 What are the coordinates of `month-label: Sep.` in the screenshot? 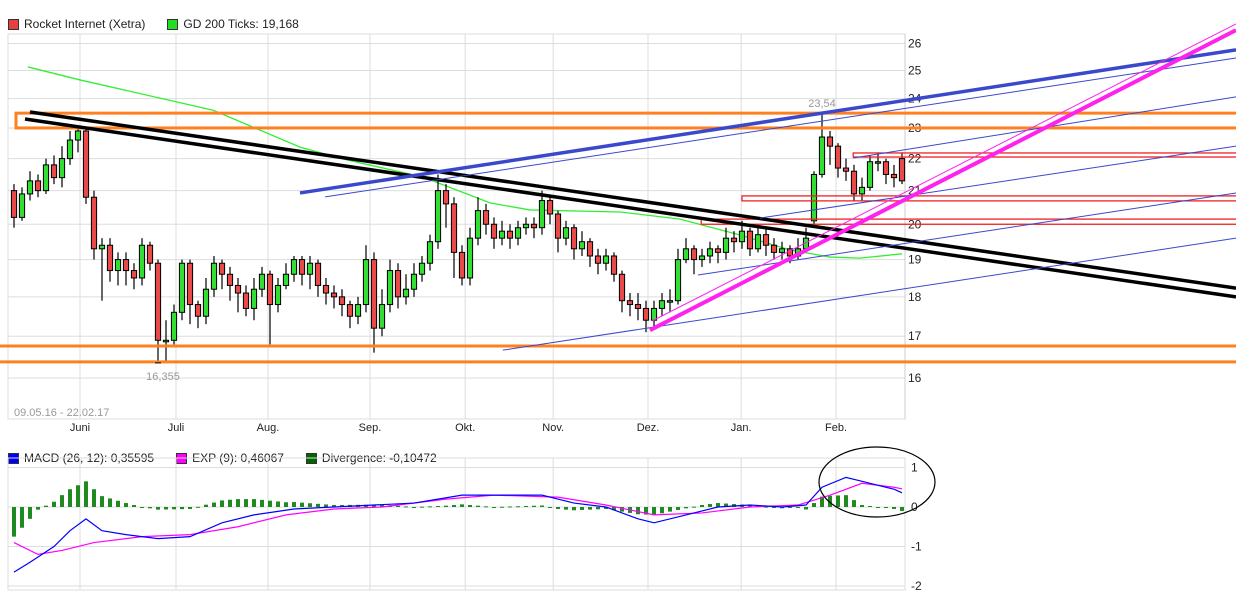 It's located at (370, 428).